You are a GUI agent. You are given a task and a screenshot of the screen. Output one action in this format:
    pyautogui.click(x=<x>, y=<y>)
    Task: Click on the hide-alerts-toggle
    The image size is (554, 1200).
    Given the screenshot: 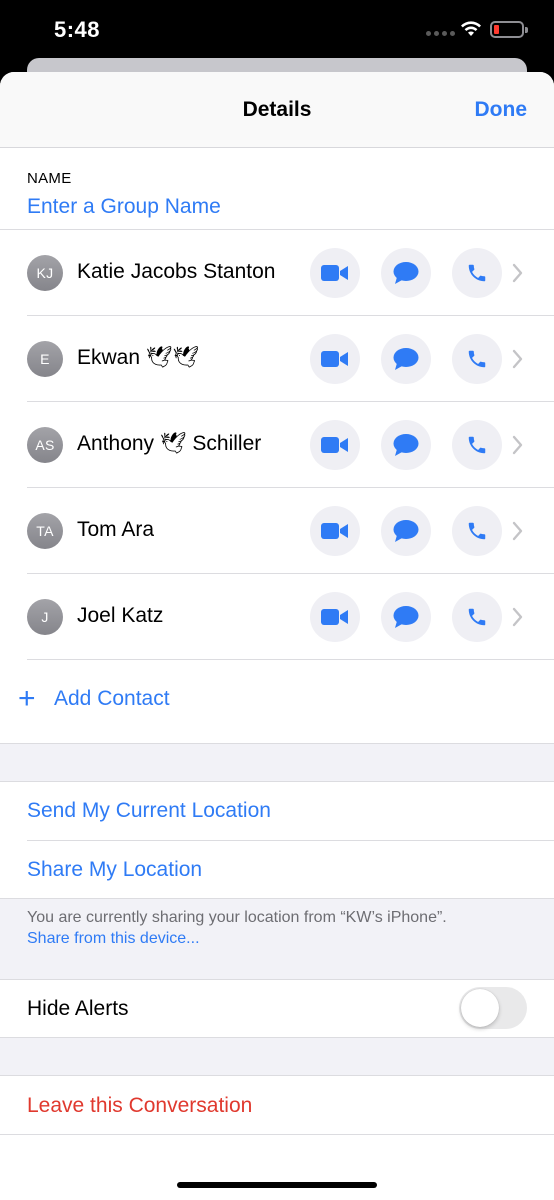 What is the action you would take?
    pyautogui.click(x=493, y=1008)
    